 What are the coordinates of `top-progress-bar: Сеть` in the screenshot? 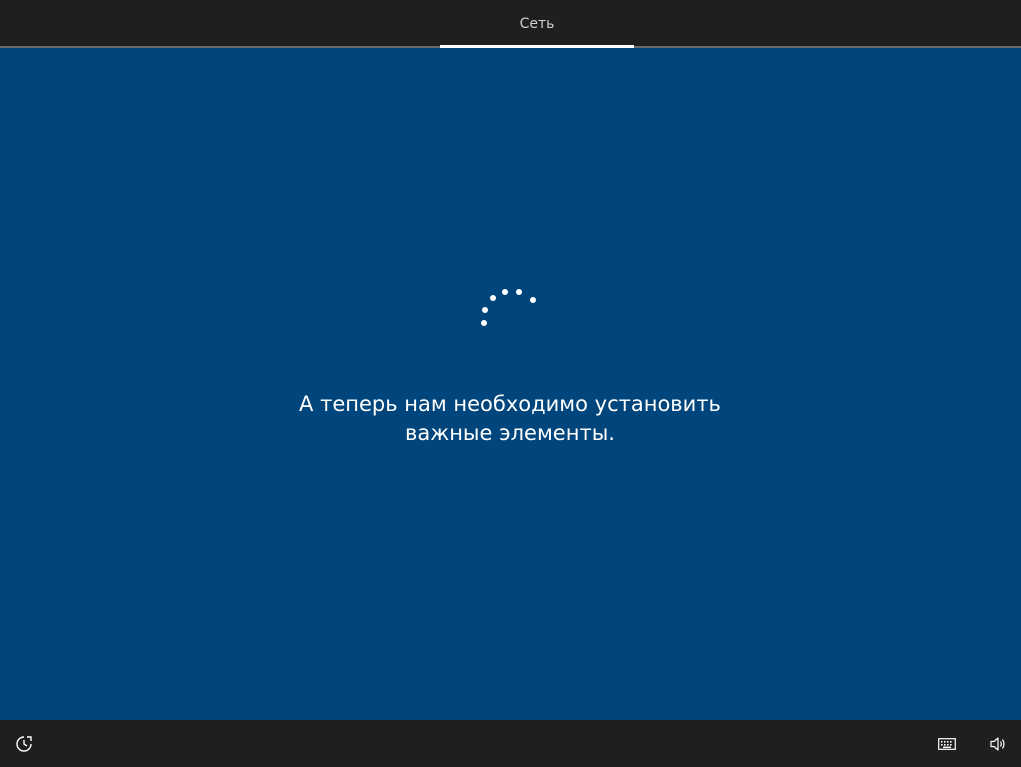 It's located at (510, 24).